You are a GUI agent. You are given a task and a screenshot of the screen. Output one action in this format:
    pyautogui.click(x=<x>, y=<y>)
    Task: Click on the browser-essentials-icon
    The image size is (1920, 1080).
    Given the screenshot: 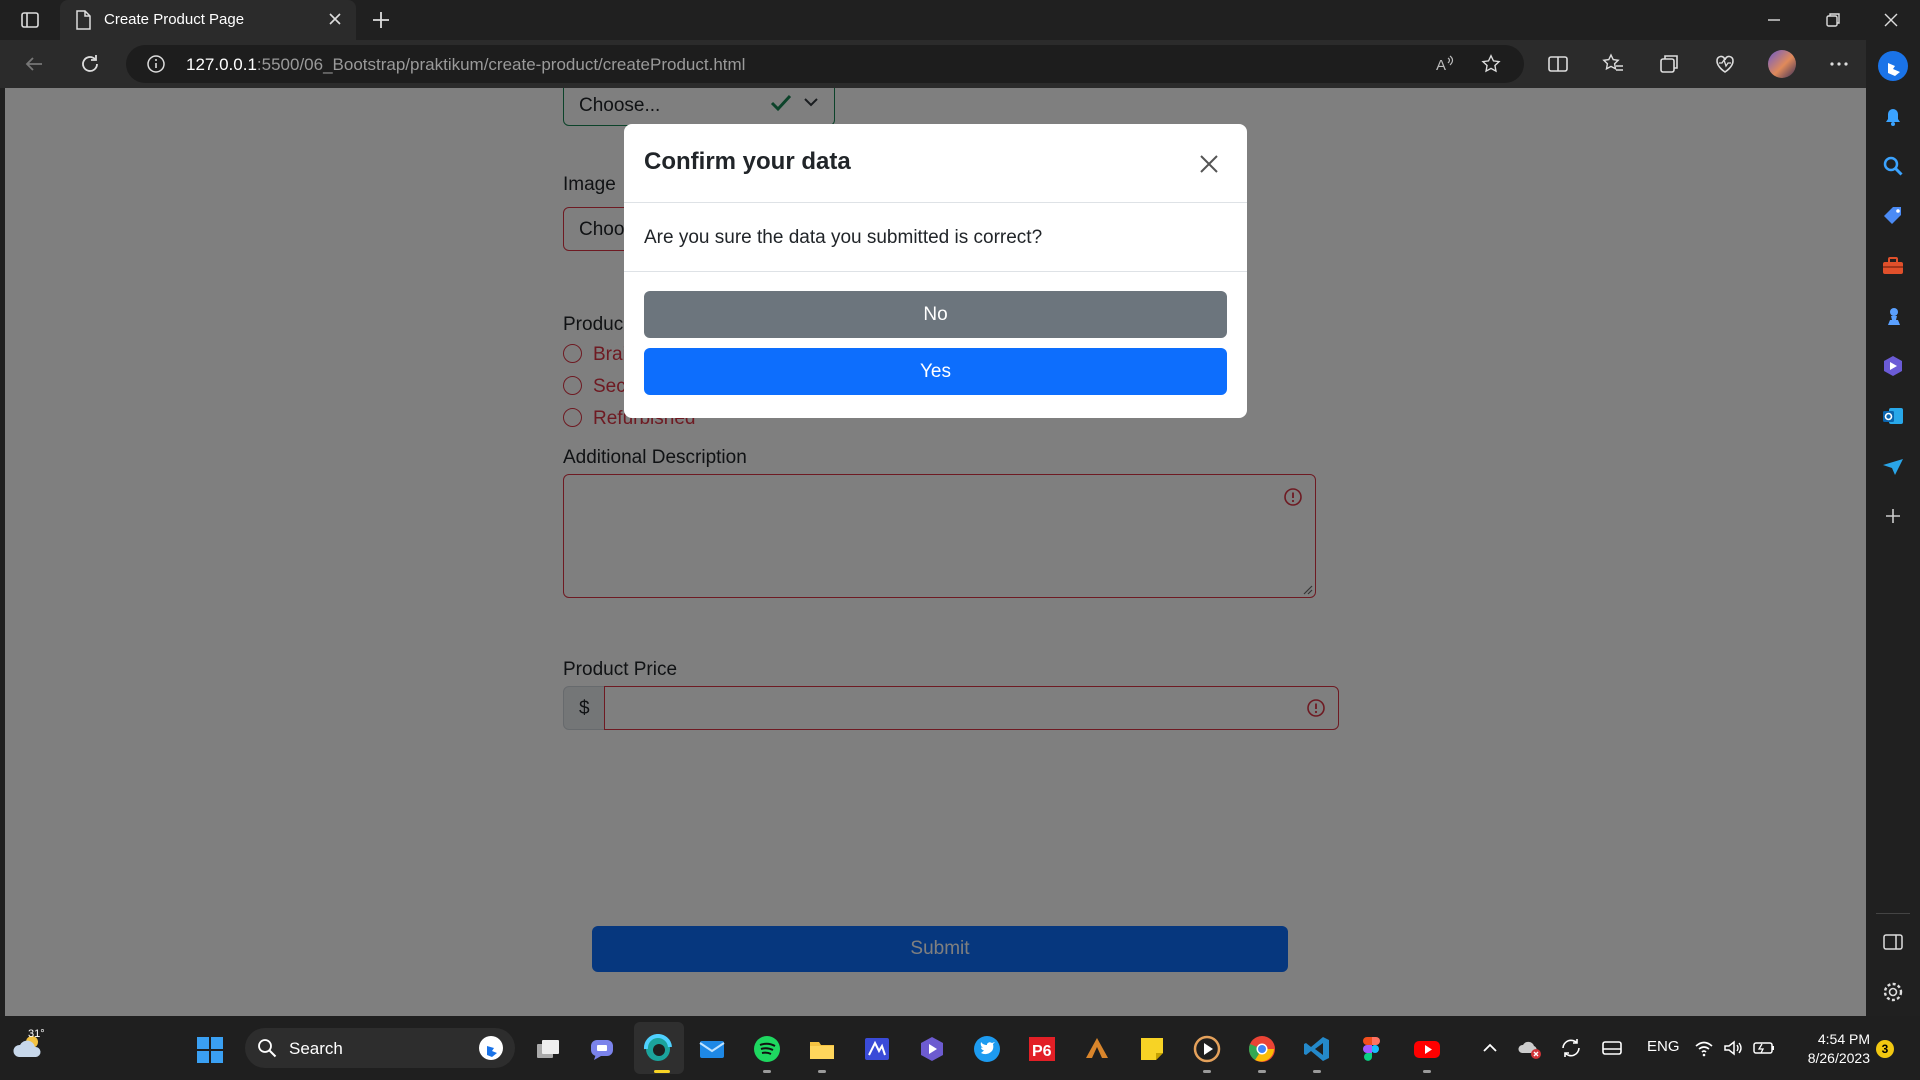 What is the action you would take?
    pyautogui.click(x=1725, y=64)
    